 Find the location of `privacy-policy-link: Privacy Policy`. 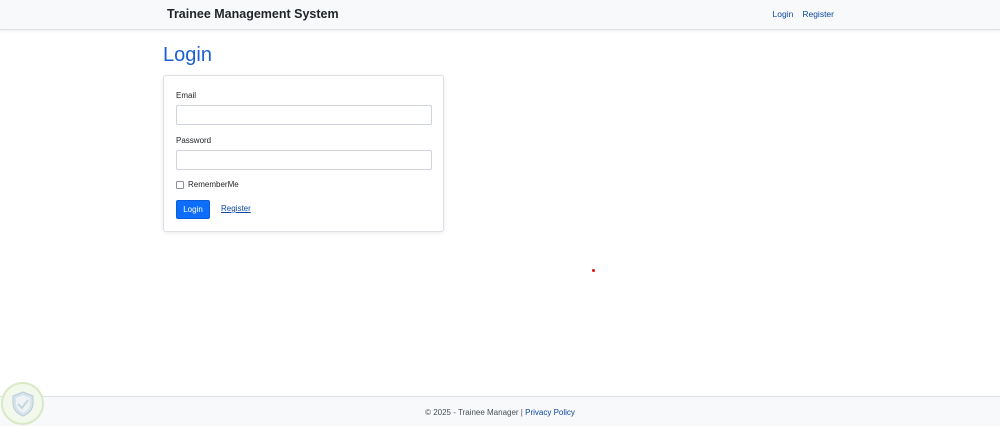

privacy-policy-link: Privacy Policy is located at coordinates (550, 412).